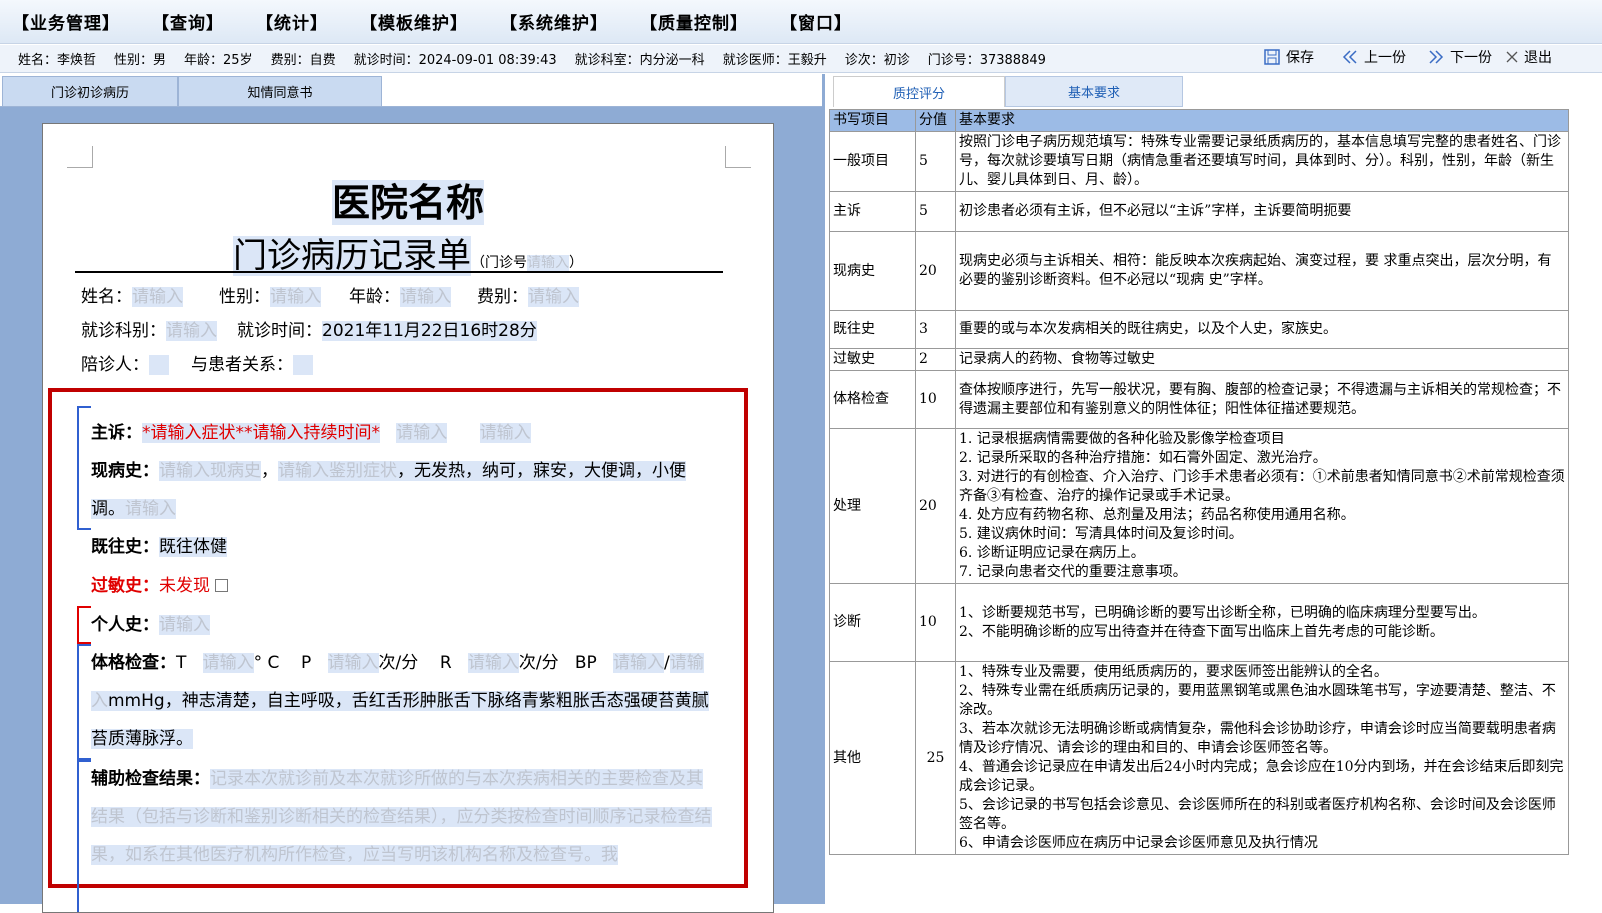  I want to click on pulse-input: 请输入, so click(353, 663).